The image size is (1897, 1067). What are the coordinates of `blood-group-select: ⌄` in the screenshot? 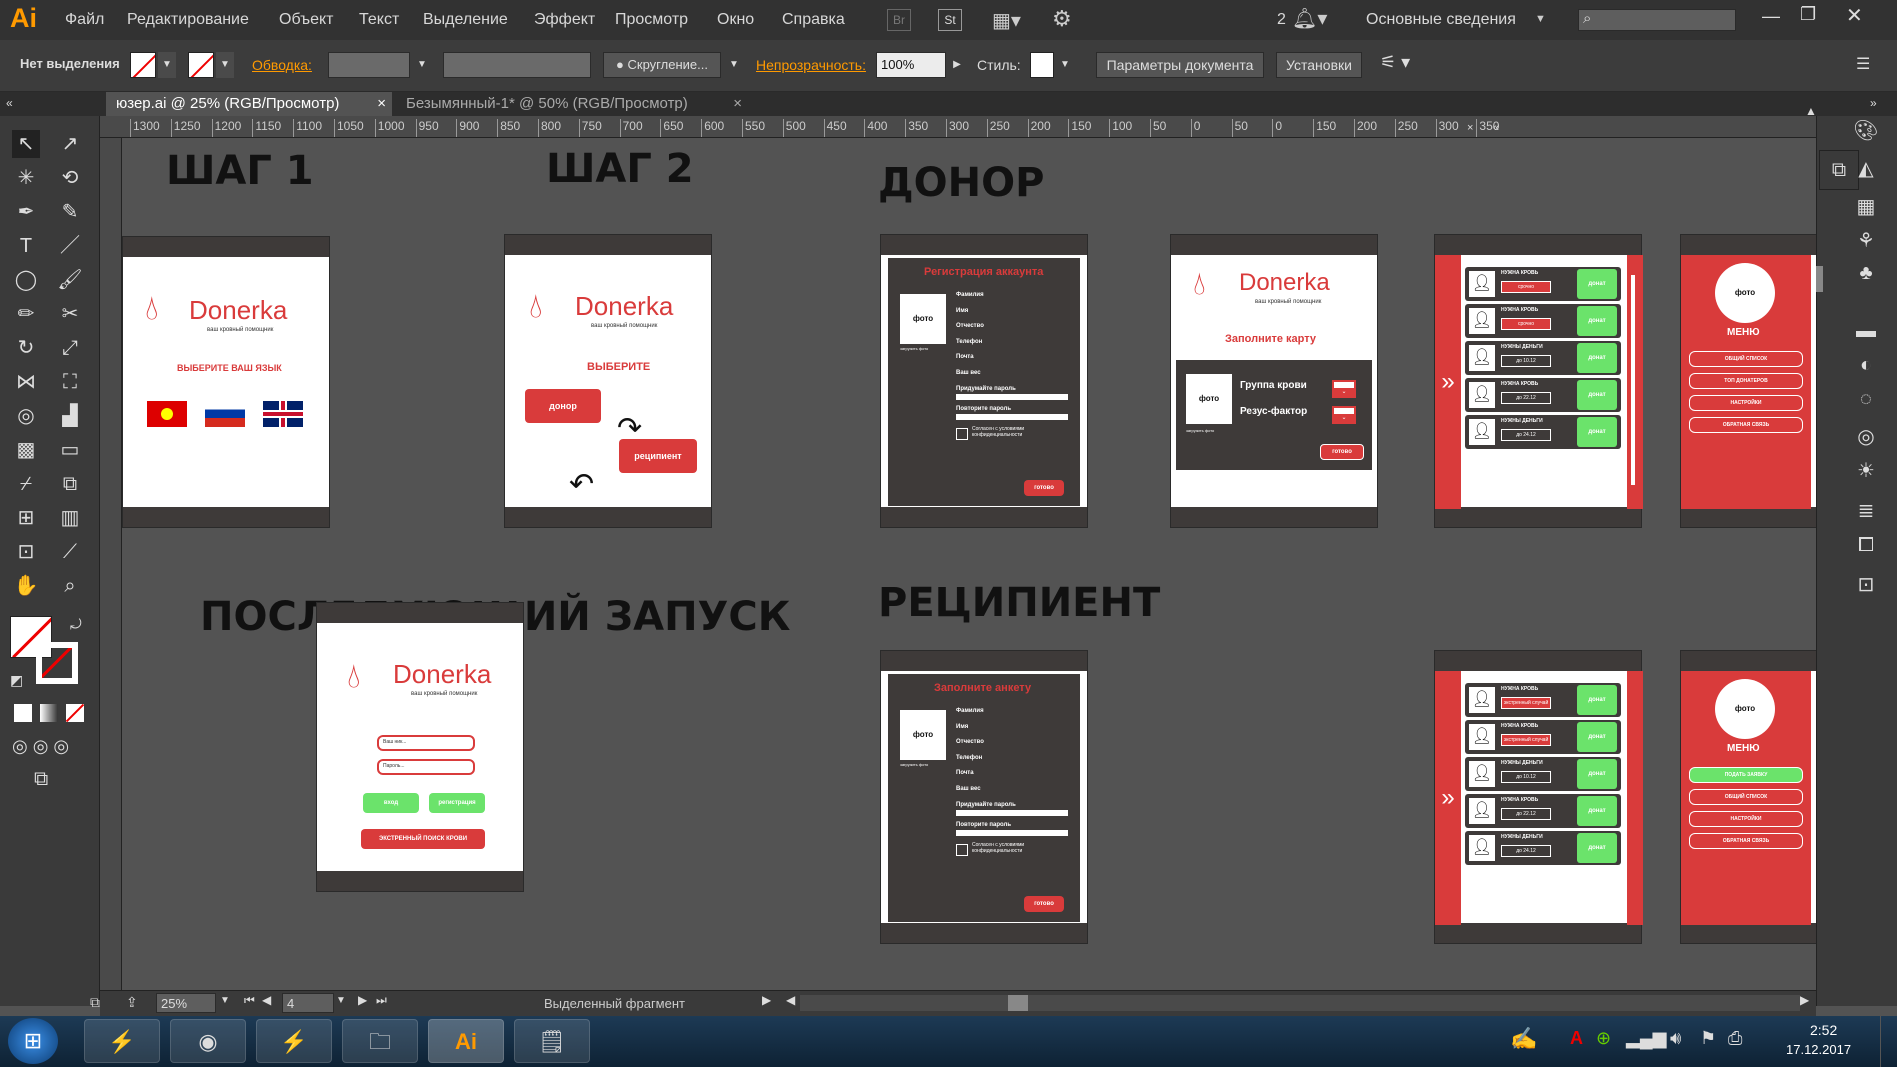 It's located at (1344, 389).